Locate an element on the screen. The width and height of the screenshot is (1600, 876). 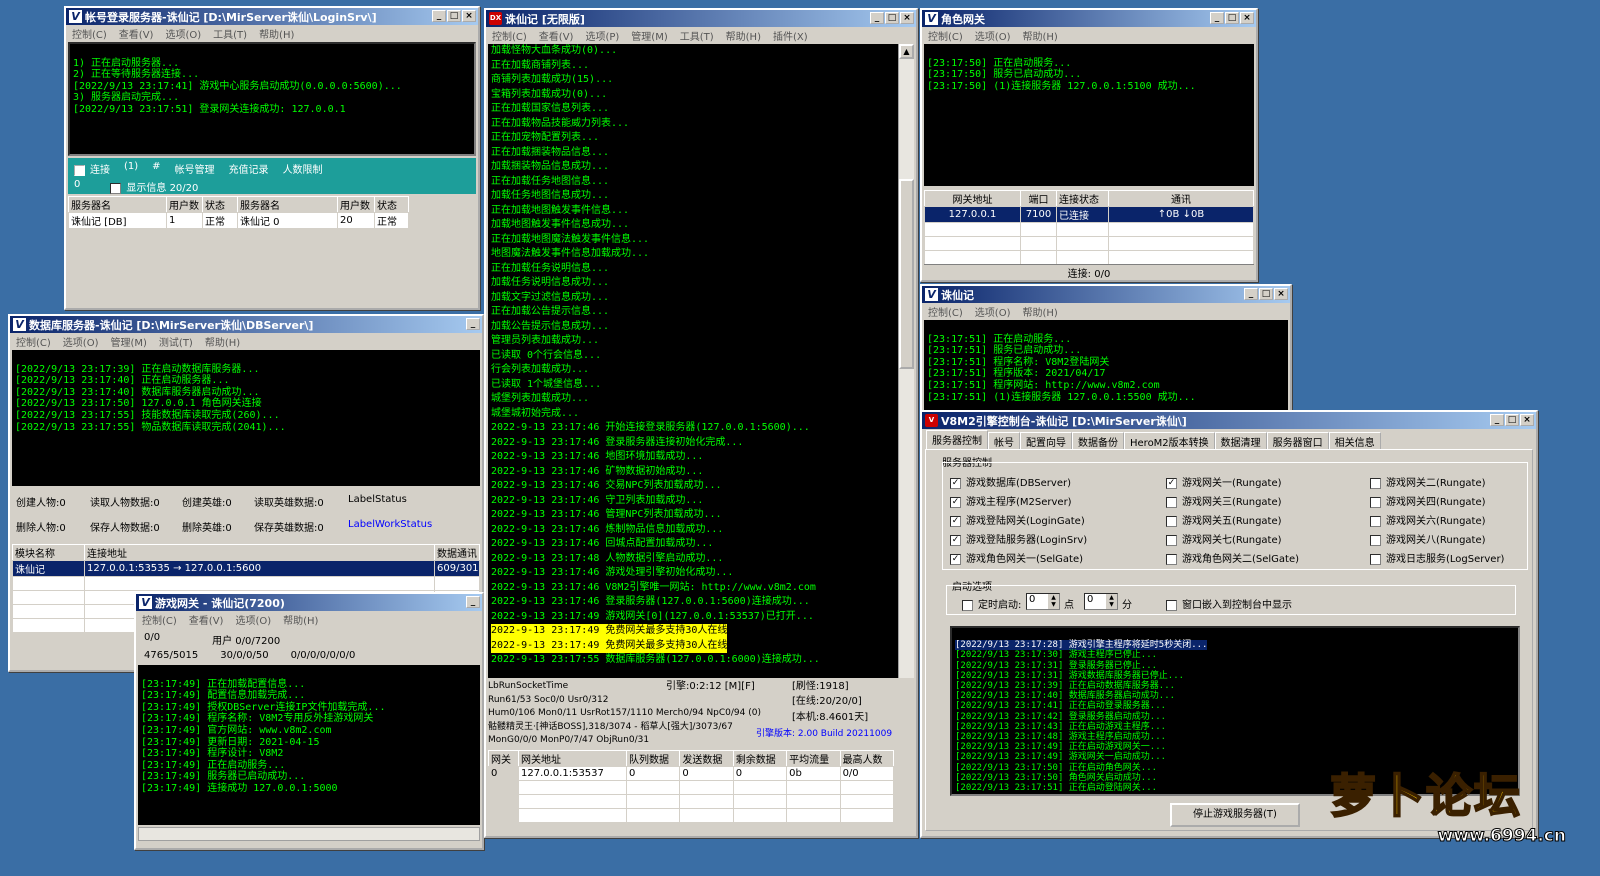
col-header: 数据通讯 is located at coordinates (457, 552).